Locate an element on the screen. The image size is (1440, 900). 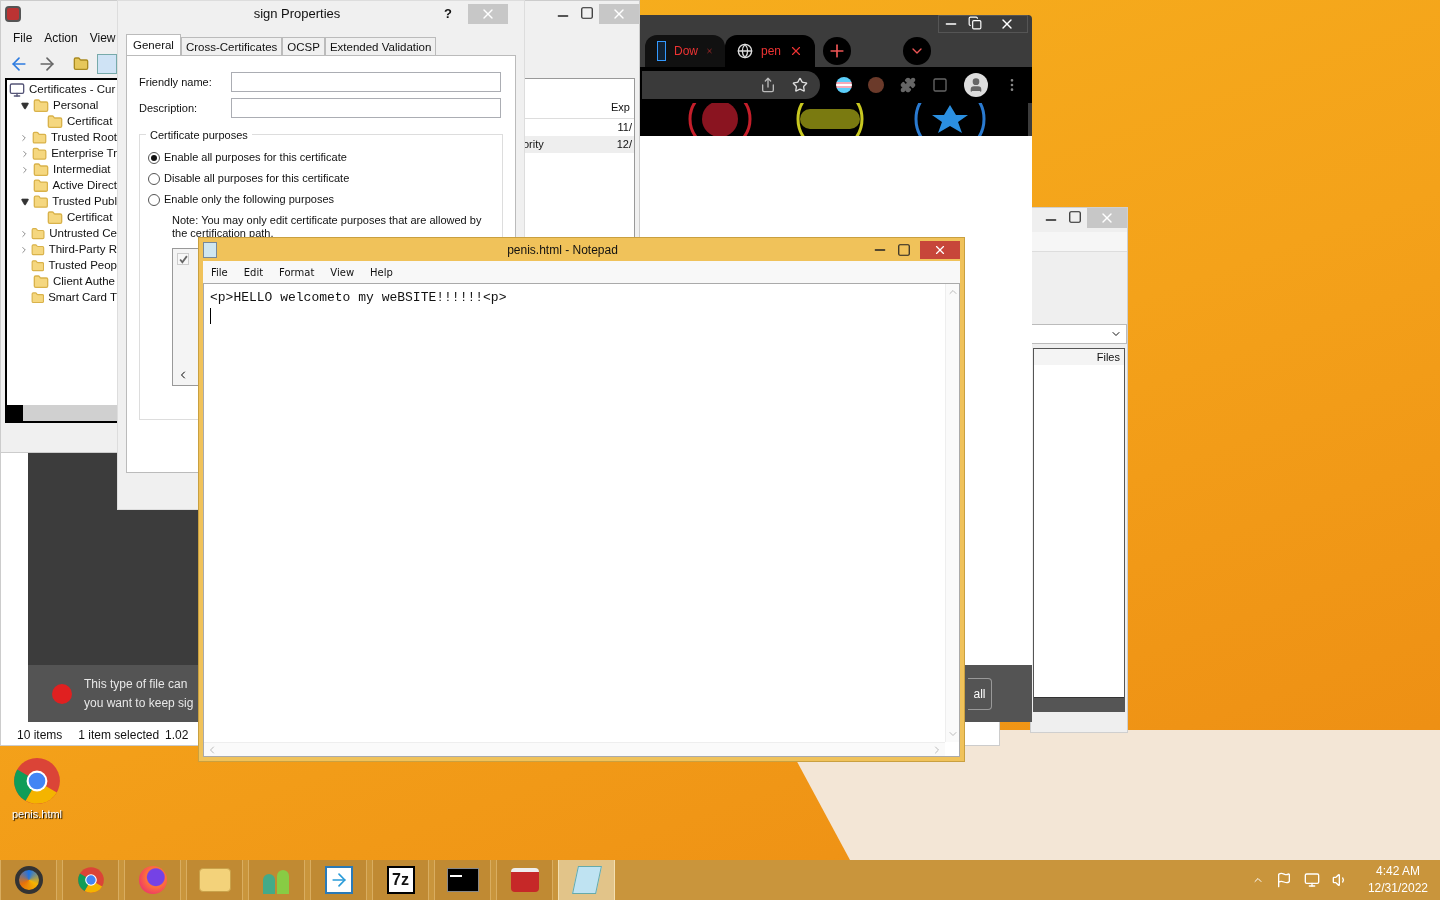
console-icon is located at coordinates (462, 880).